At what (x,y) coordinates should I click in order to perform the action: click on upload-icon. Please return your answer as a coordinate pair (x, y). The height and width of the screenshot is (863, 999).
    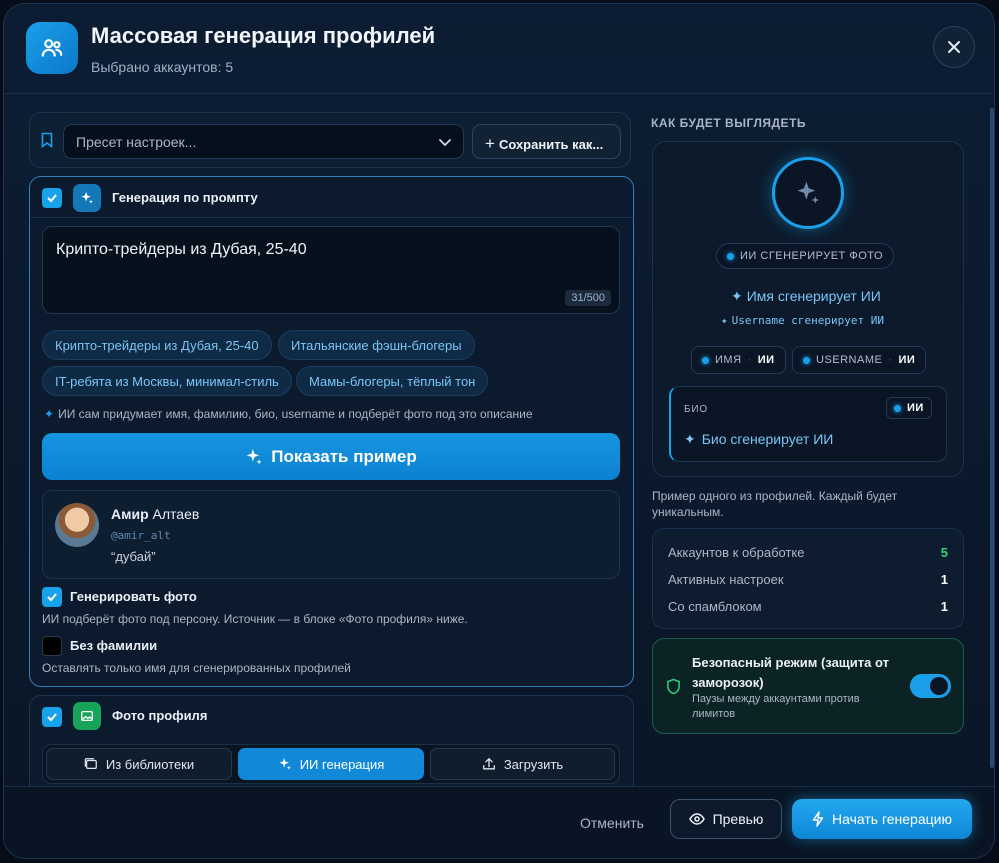
    Looking at the image, I should click on (488, 763).